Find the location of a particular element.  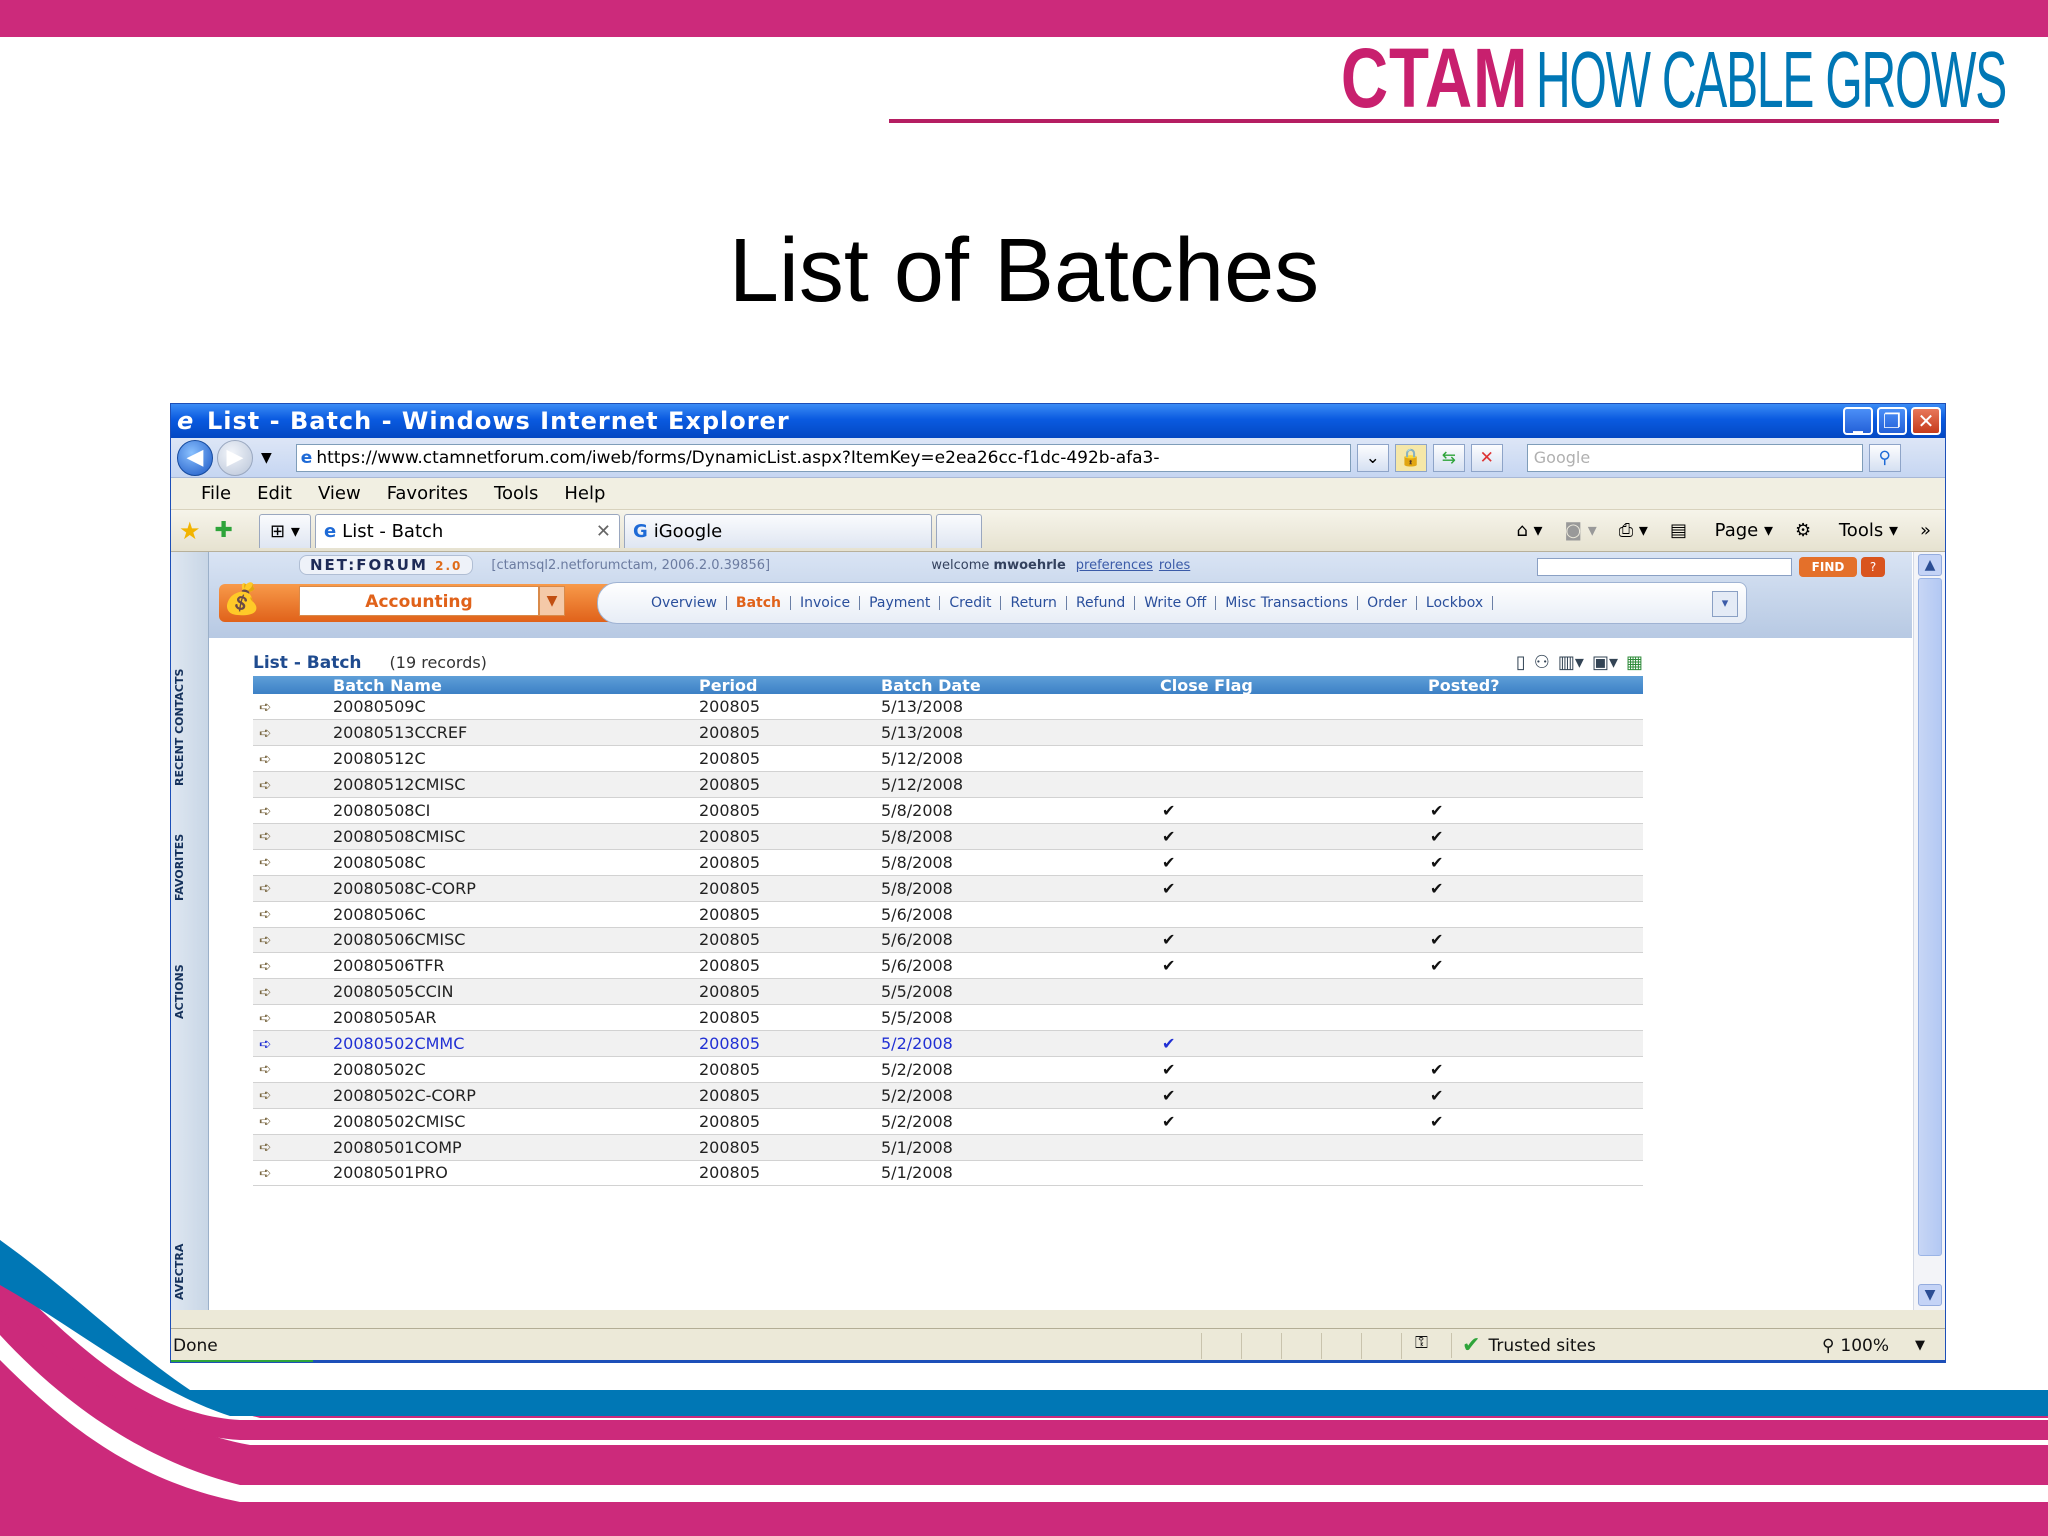

history-dropdown-icon: ▼ is located at coordinates (266, 458).